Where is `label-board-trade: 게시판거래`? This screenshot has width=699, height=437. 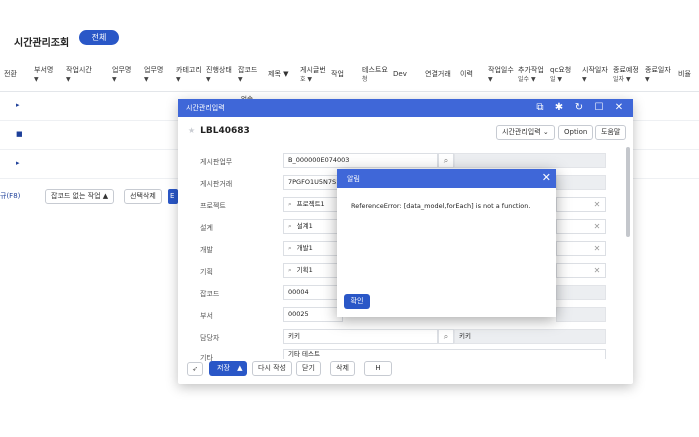
label-board-trade: 게시판거래 is located at coordinates (216, 184).